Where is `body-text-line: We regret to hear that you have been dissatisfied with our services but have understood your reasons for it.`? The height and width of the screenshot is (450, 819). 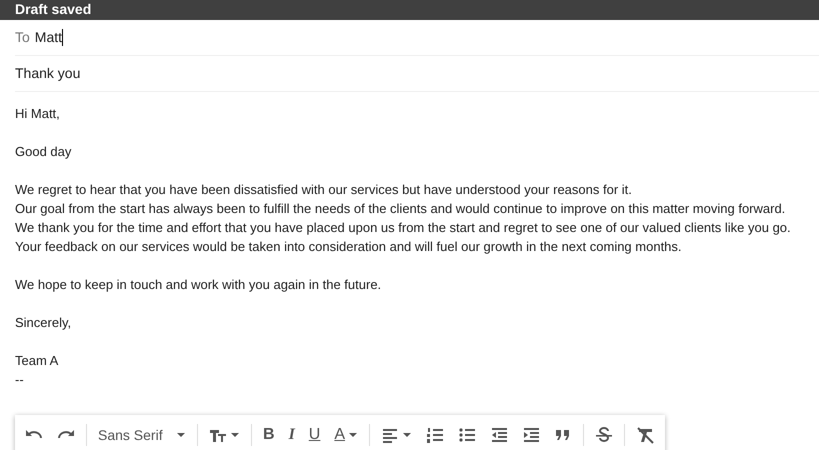 body-text-line: We regret to hear that you have been dissatisfied with our services but have understood your reasons for it. is located at coordinates (324, 190).